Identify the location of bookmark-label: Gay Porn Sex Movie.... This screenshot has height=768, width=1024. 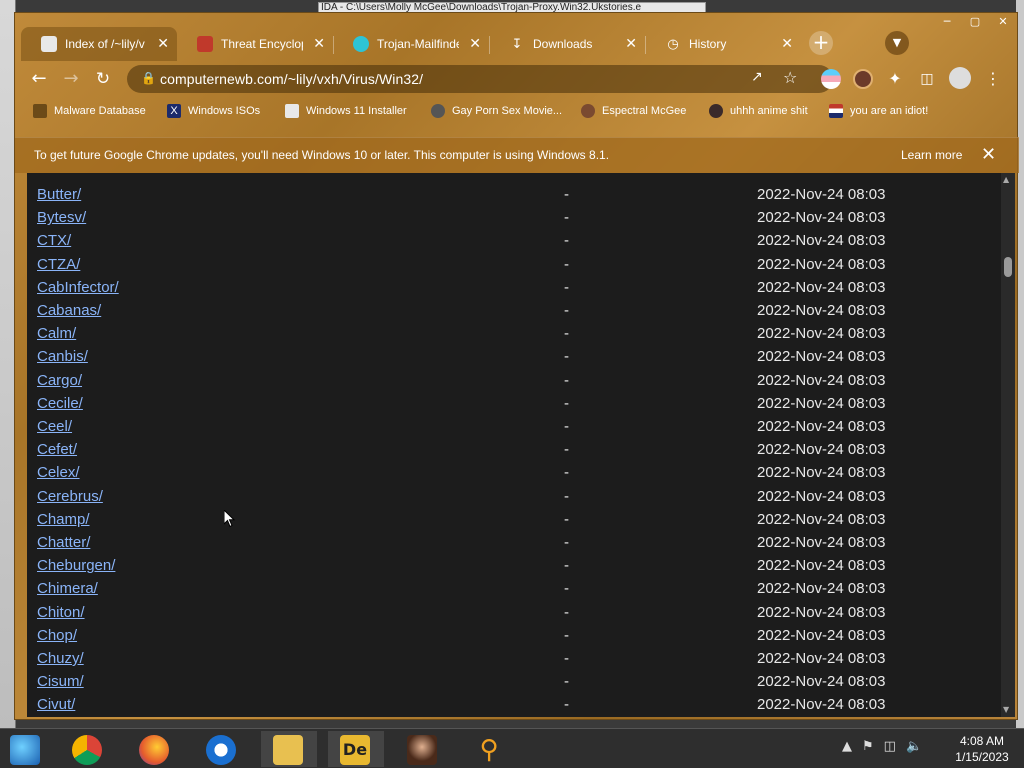
(507, 111).